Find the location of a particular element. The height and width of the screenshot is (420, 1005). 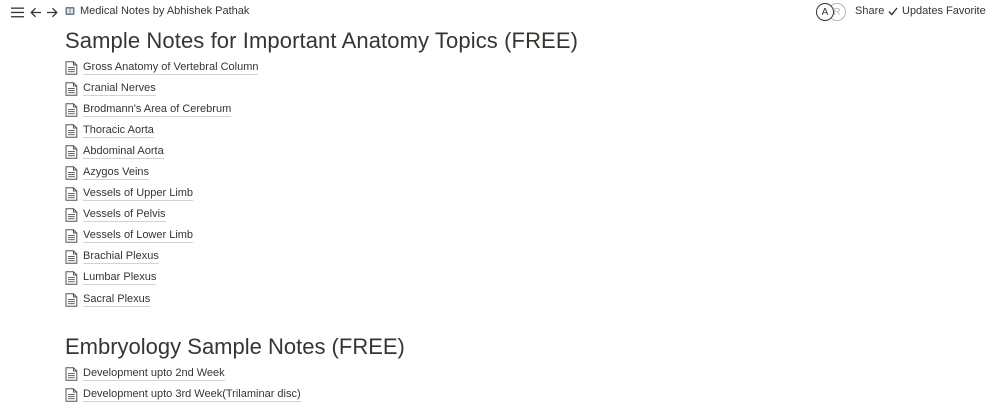

list-item: Brodmann's Area of Cerebrum is located at coordinates (161, 109).